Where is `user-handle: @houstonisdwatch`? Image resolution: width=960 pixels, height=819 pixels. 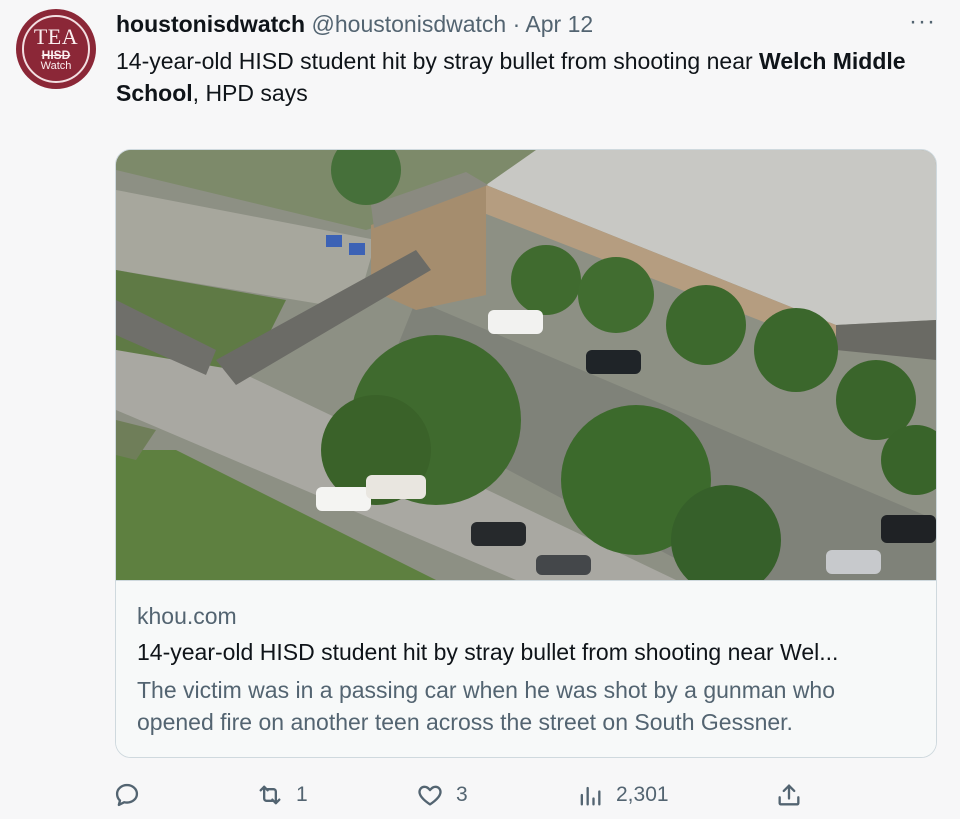
user-handle: @houstonisdwatch is located at coordinates (409, 24).